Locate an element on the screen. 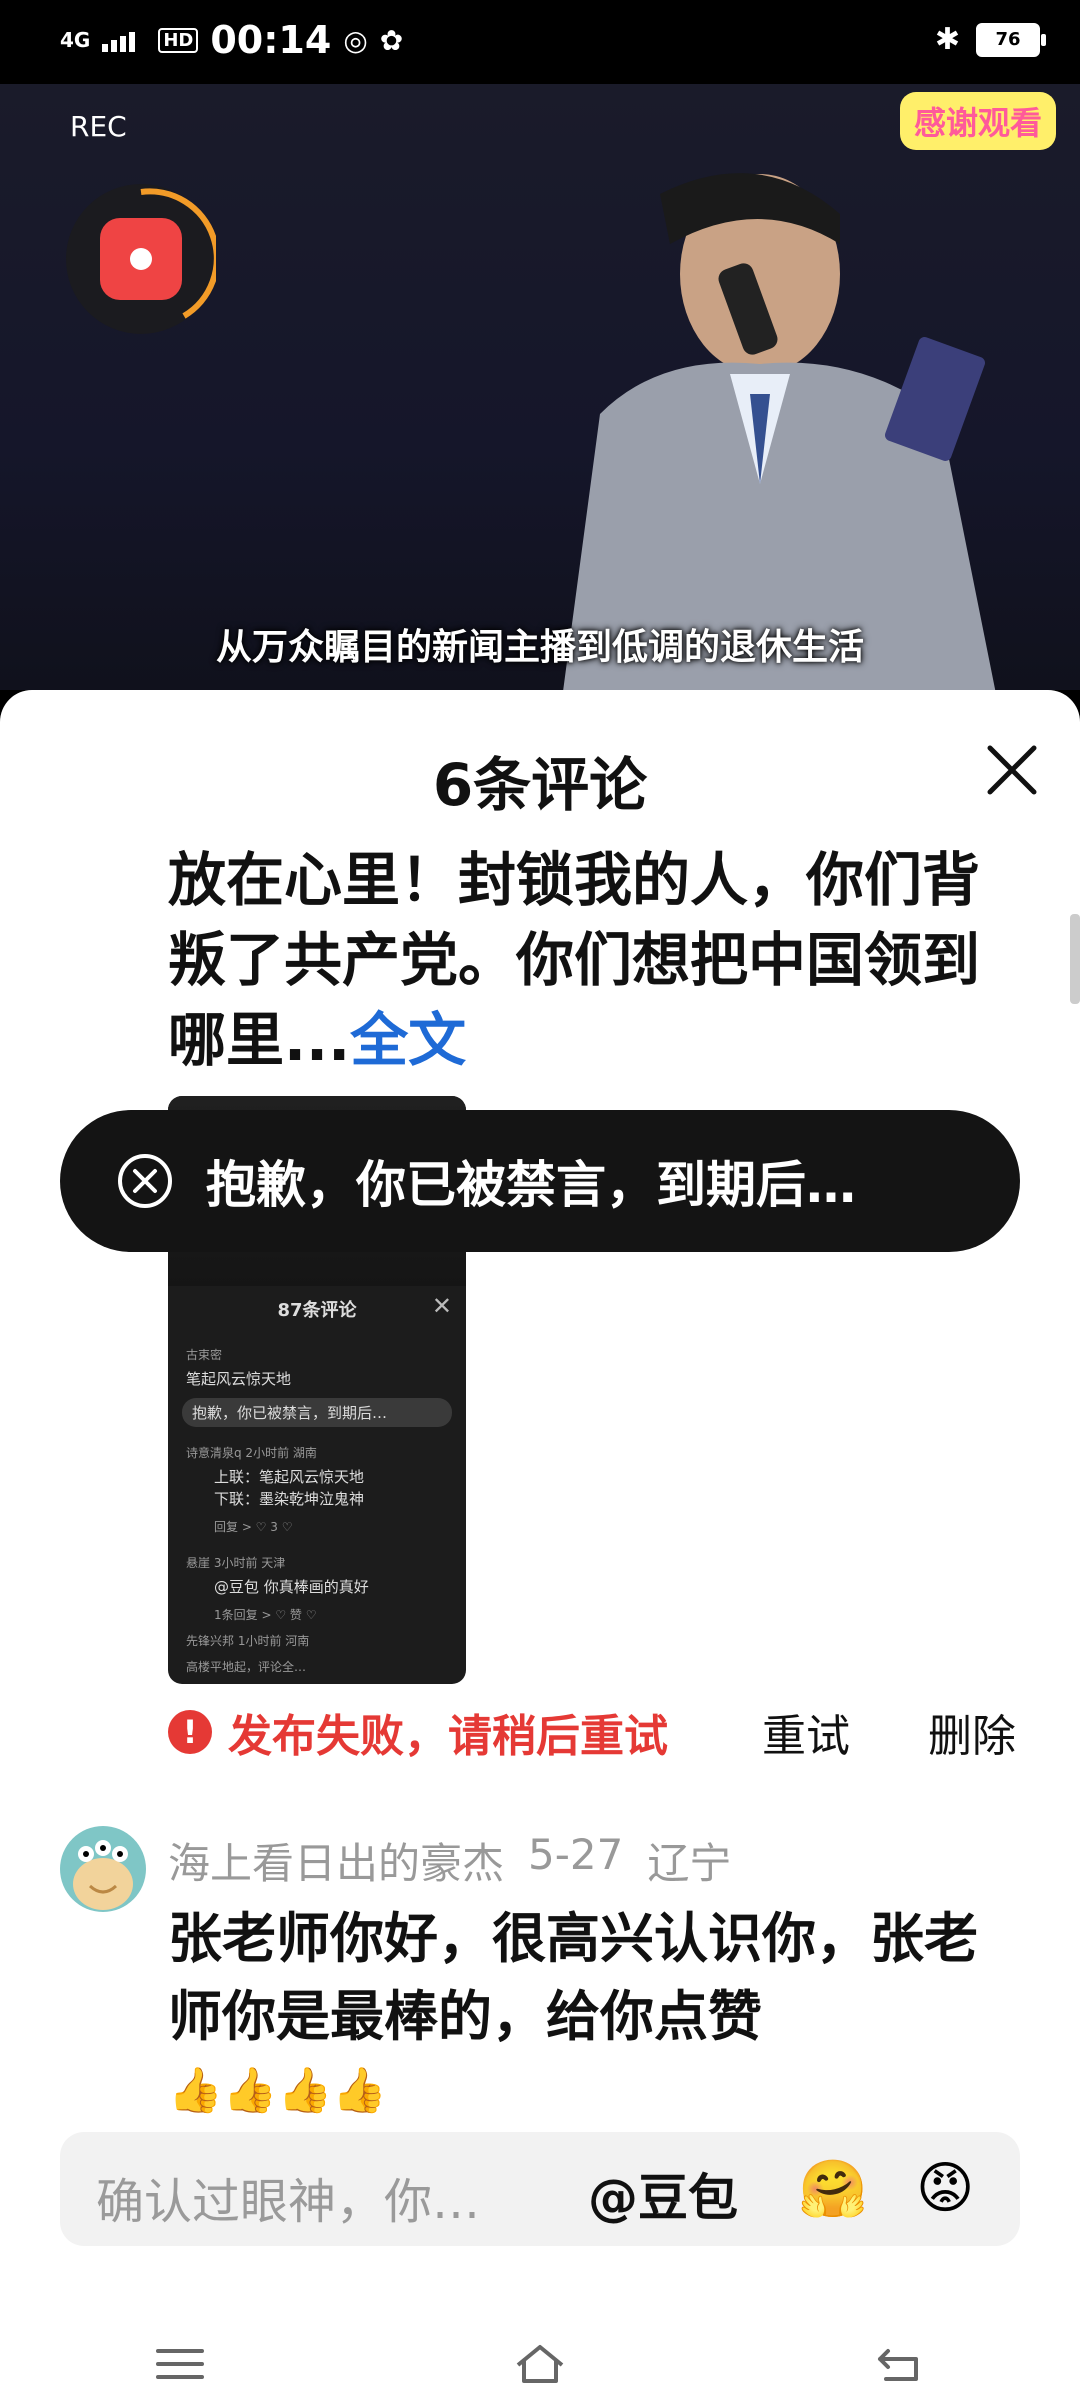 Image resolution: width=1080 pixels, height=2408 pixels. bluetooth-icon: ✱ is located at coordinates (947, 39).